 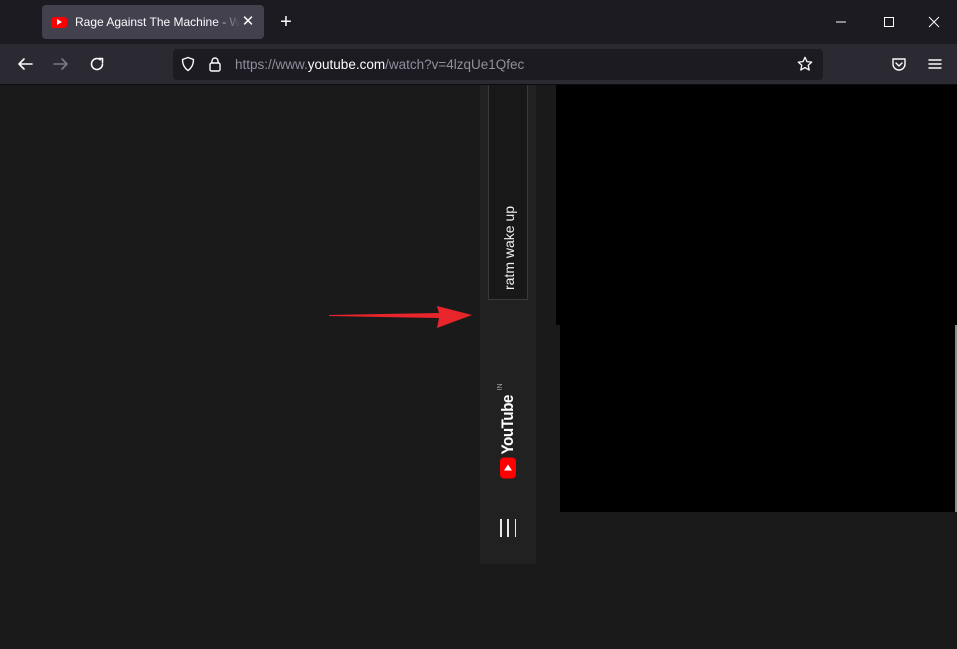 I want to click on maximize-icon, so click(x=889, y=22).